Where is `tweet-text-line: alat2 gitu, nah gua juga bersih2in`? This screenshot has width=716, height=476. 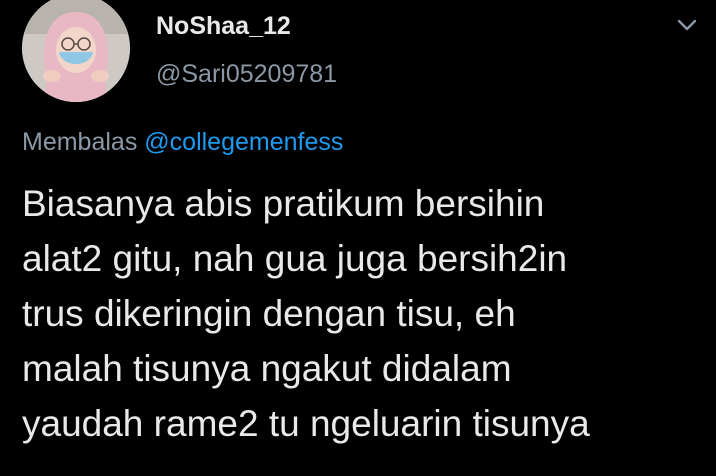 tweet-text-line: alat2 gitu, nah gua juga bersih2in is located at coordinates (295, 258).